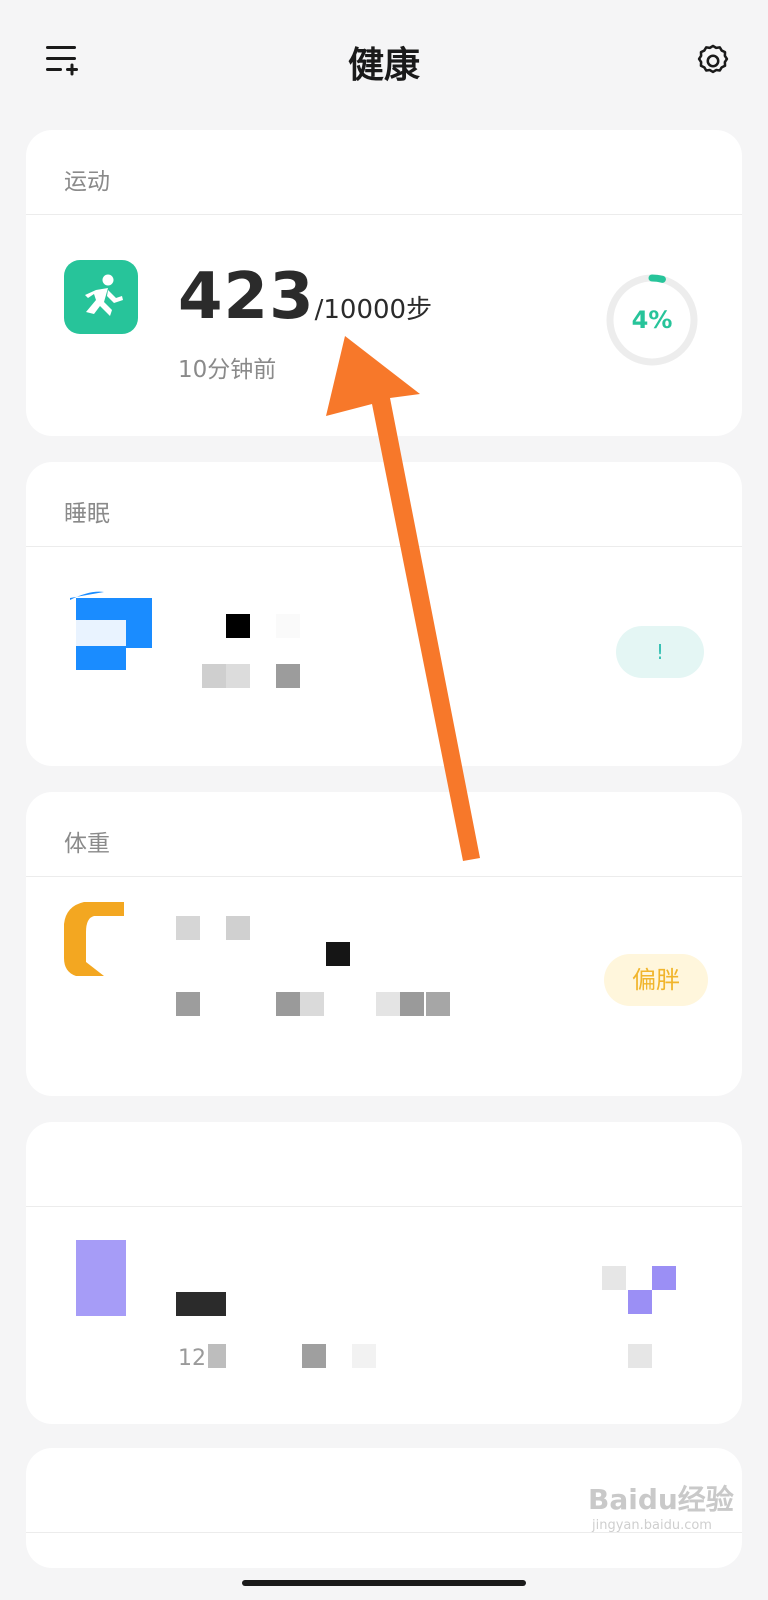 The height and width of the screenshot is (1600, 768). I want to click on weight-card-header: 体重, so click(384, 834).